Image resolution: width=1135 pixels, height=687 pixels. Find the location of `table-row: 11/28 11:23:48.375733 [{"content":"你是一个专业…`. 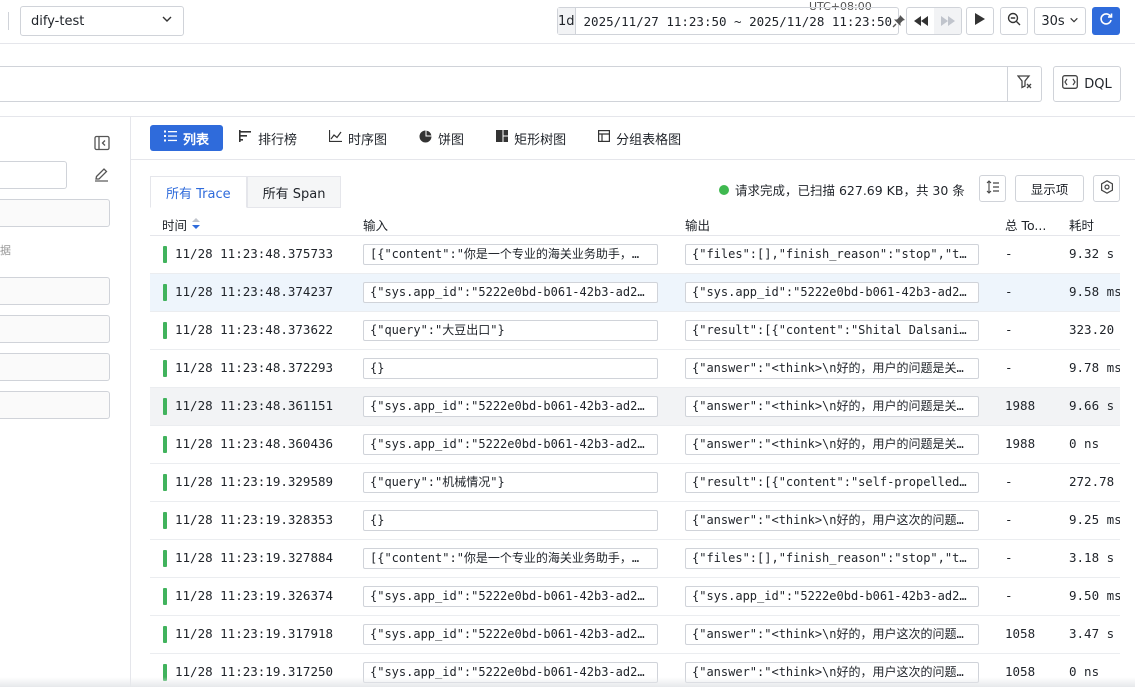

table-row: 11/28 11:23:48.375733 [{"content":"你是一个专业… is located at coordinates (635, 255).